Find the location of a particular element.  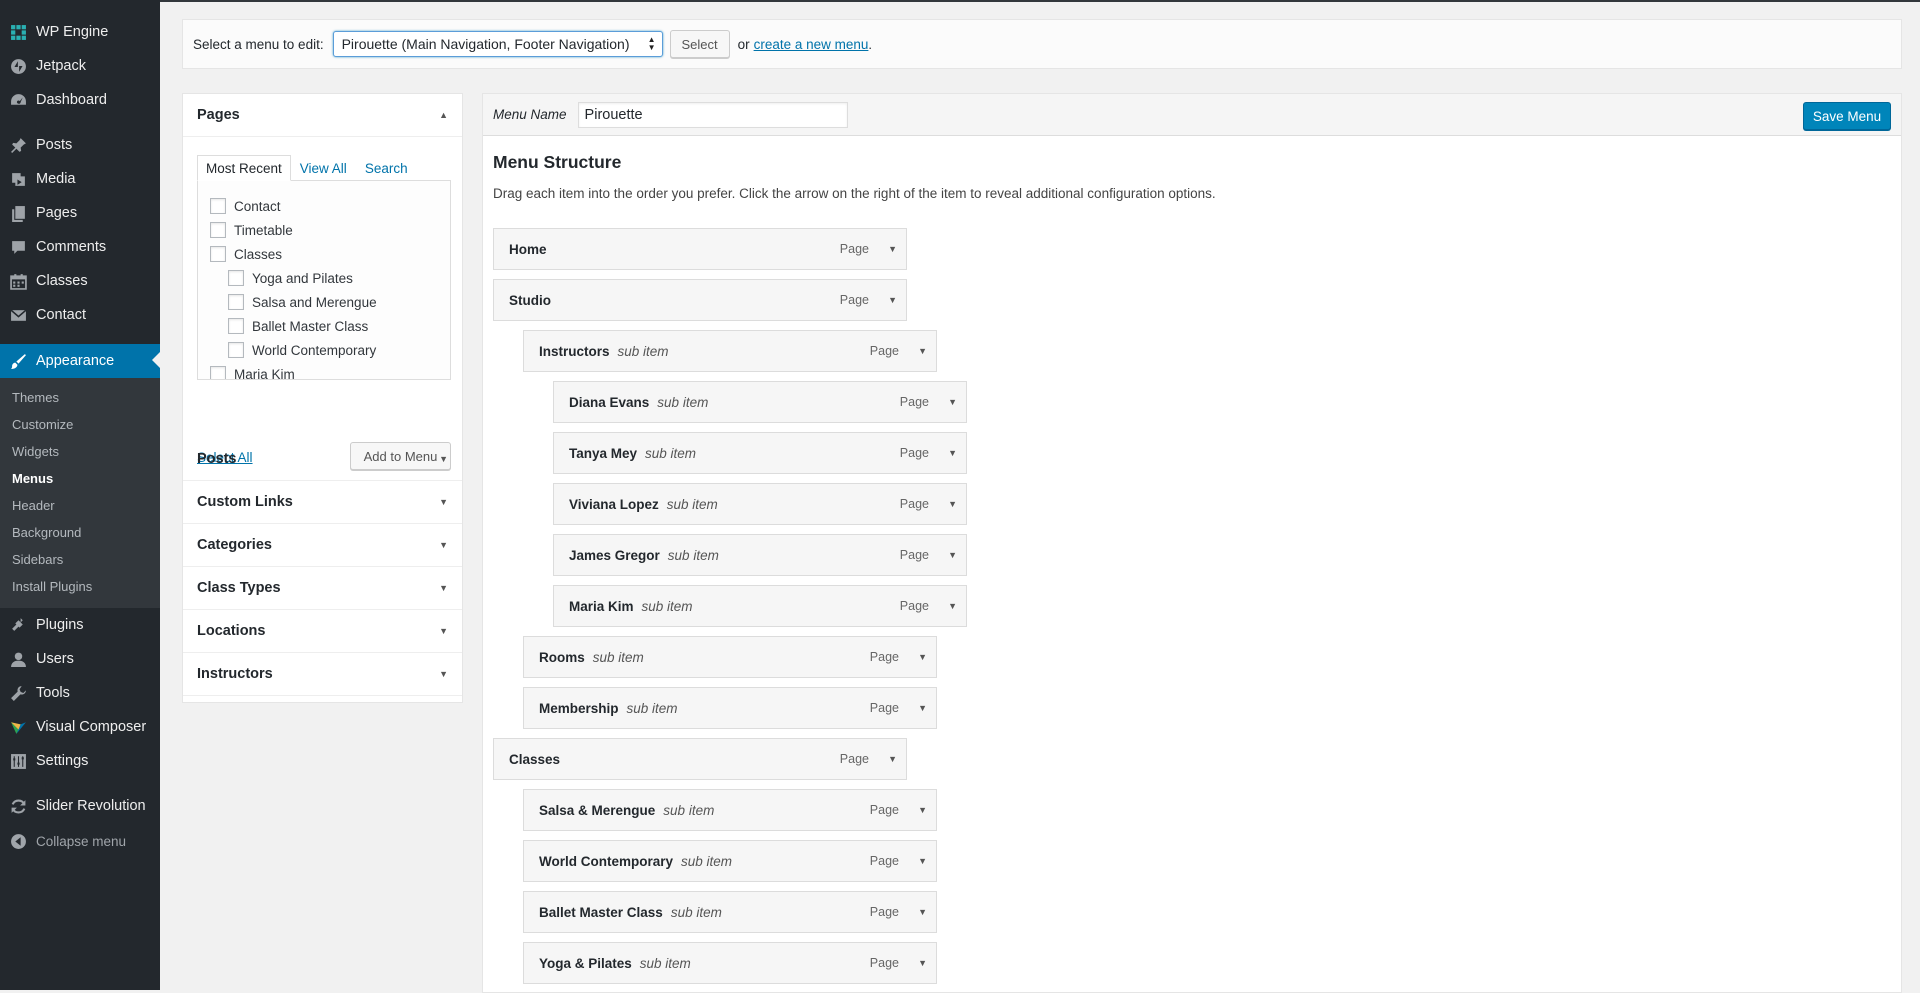

submenu-item-header: Header is located at coordinates (33, 505).